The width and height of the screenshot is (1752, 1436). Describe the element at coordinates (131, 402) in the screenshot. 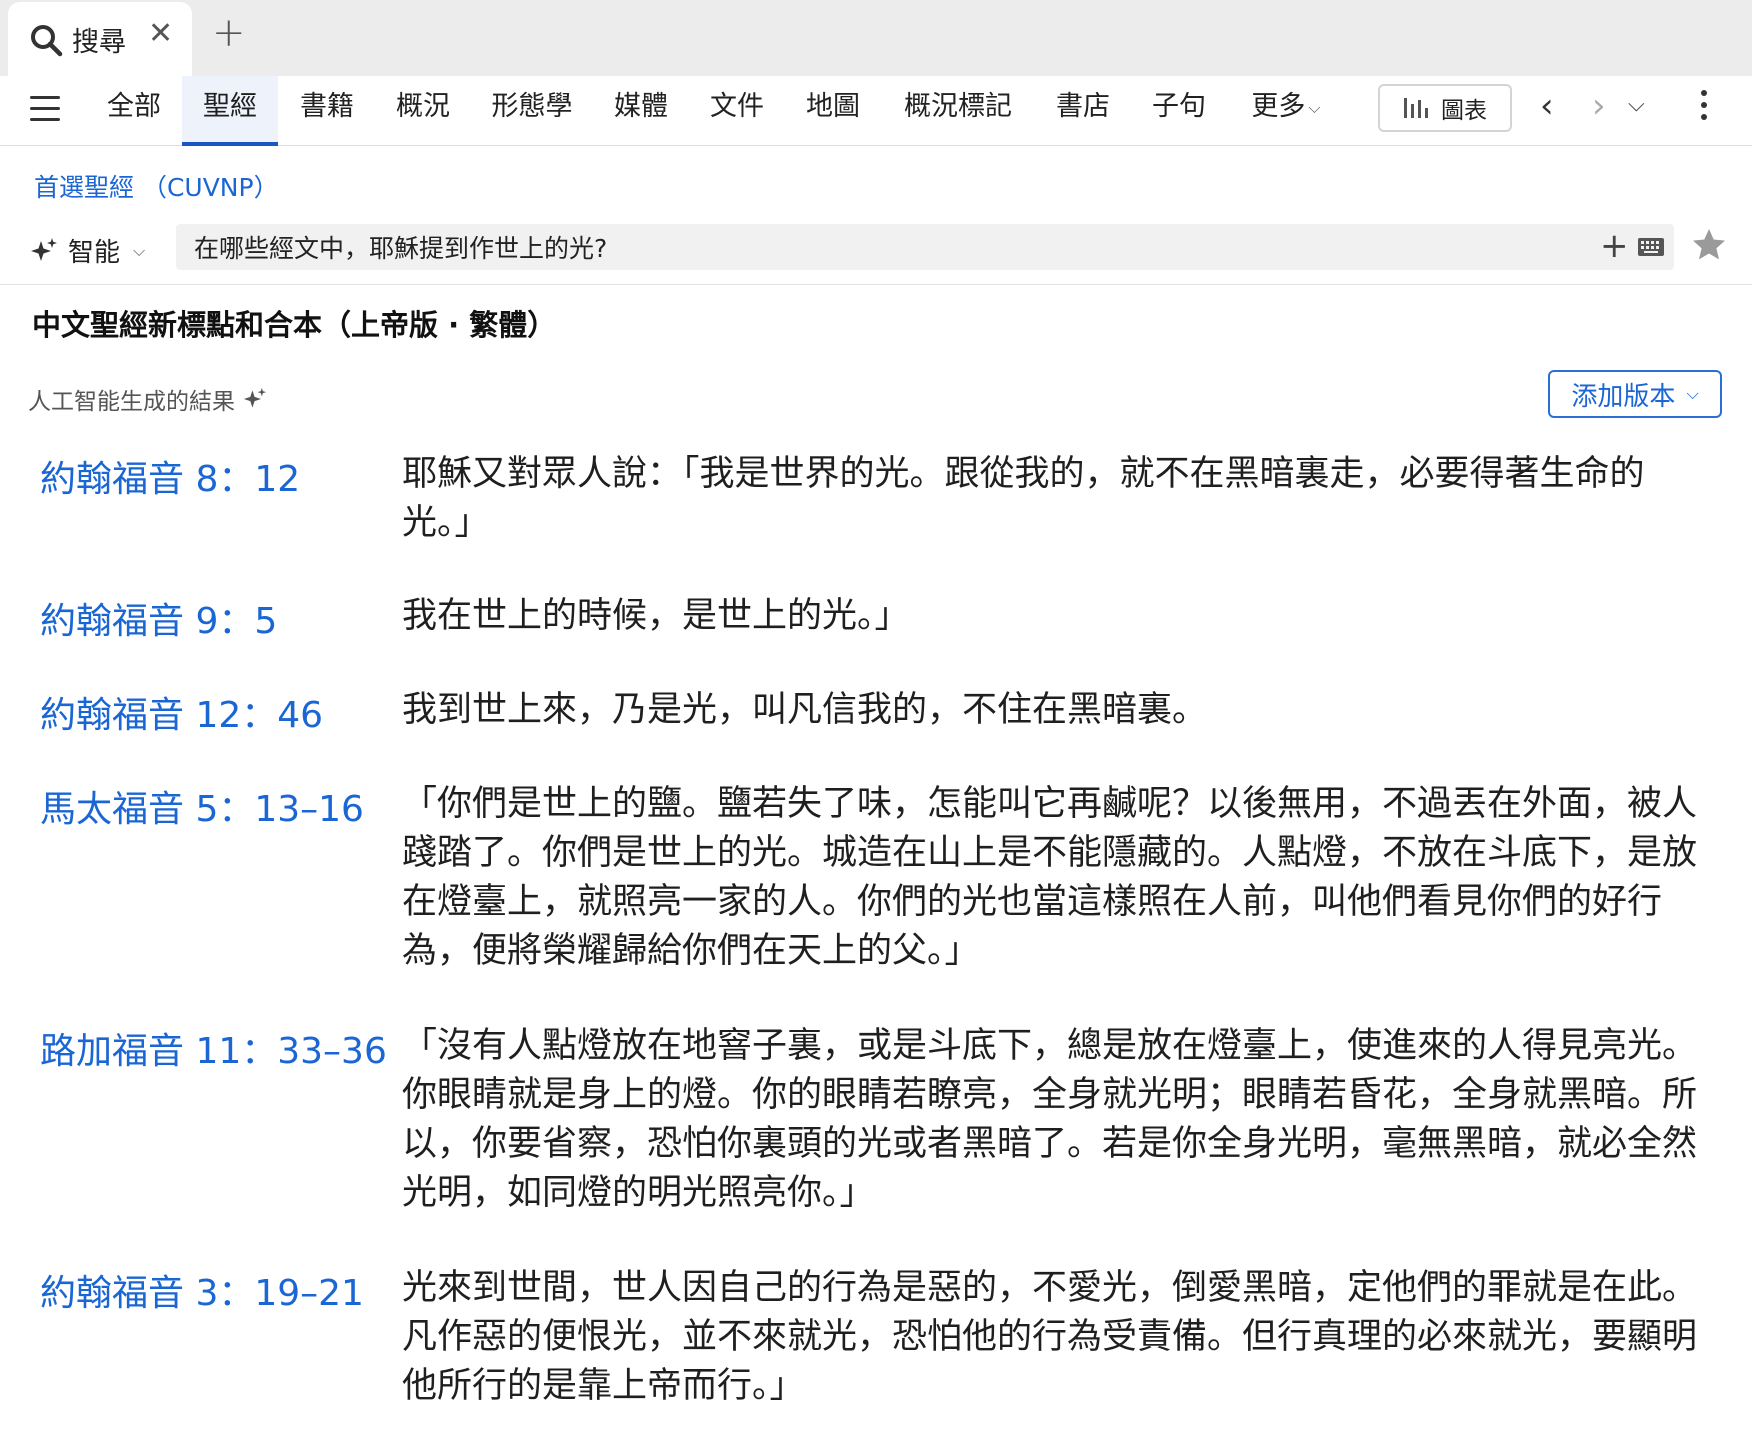

I see `ai-generated-text: 人工智能生成的結果` at that location.